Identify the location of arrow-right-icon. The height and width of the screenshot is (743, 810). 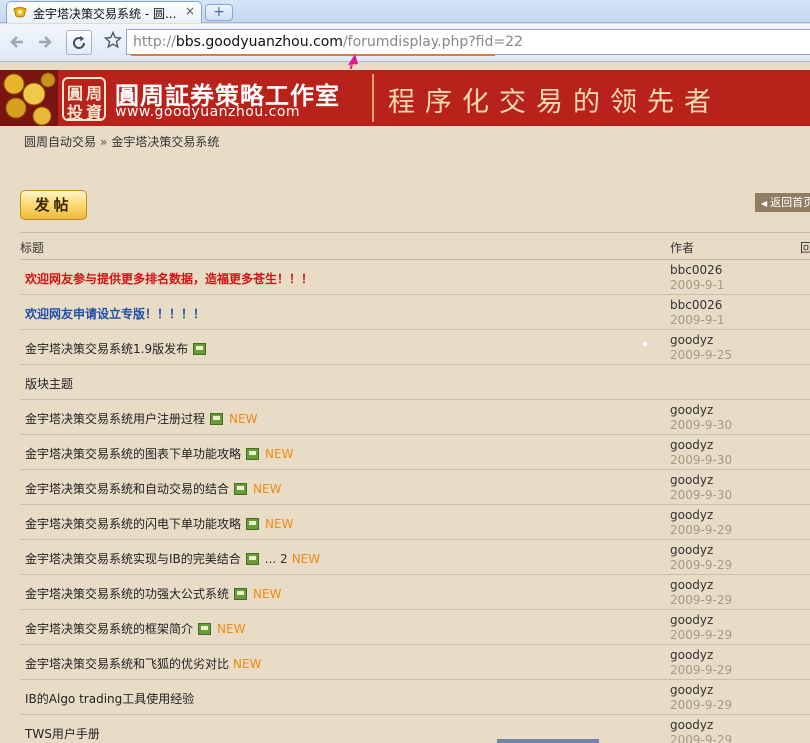
(45, 42).